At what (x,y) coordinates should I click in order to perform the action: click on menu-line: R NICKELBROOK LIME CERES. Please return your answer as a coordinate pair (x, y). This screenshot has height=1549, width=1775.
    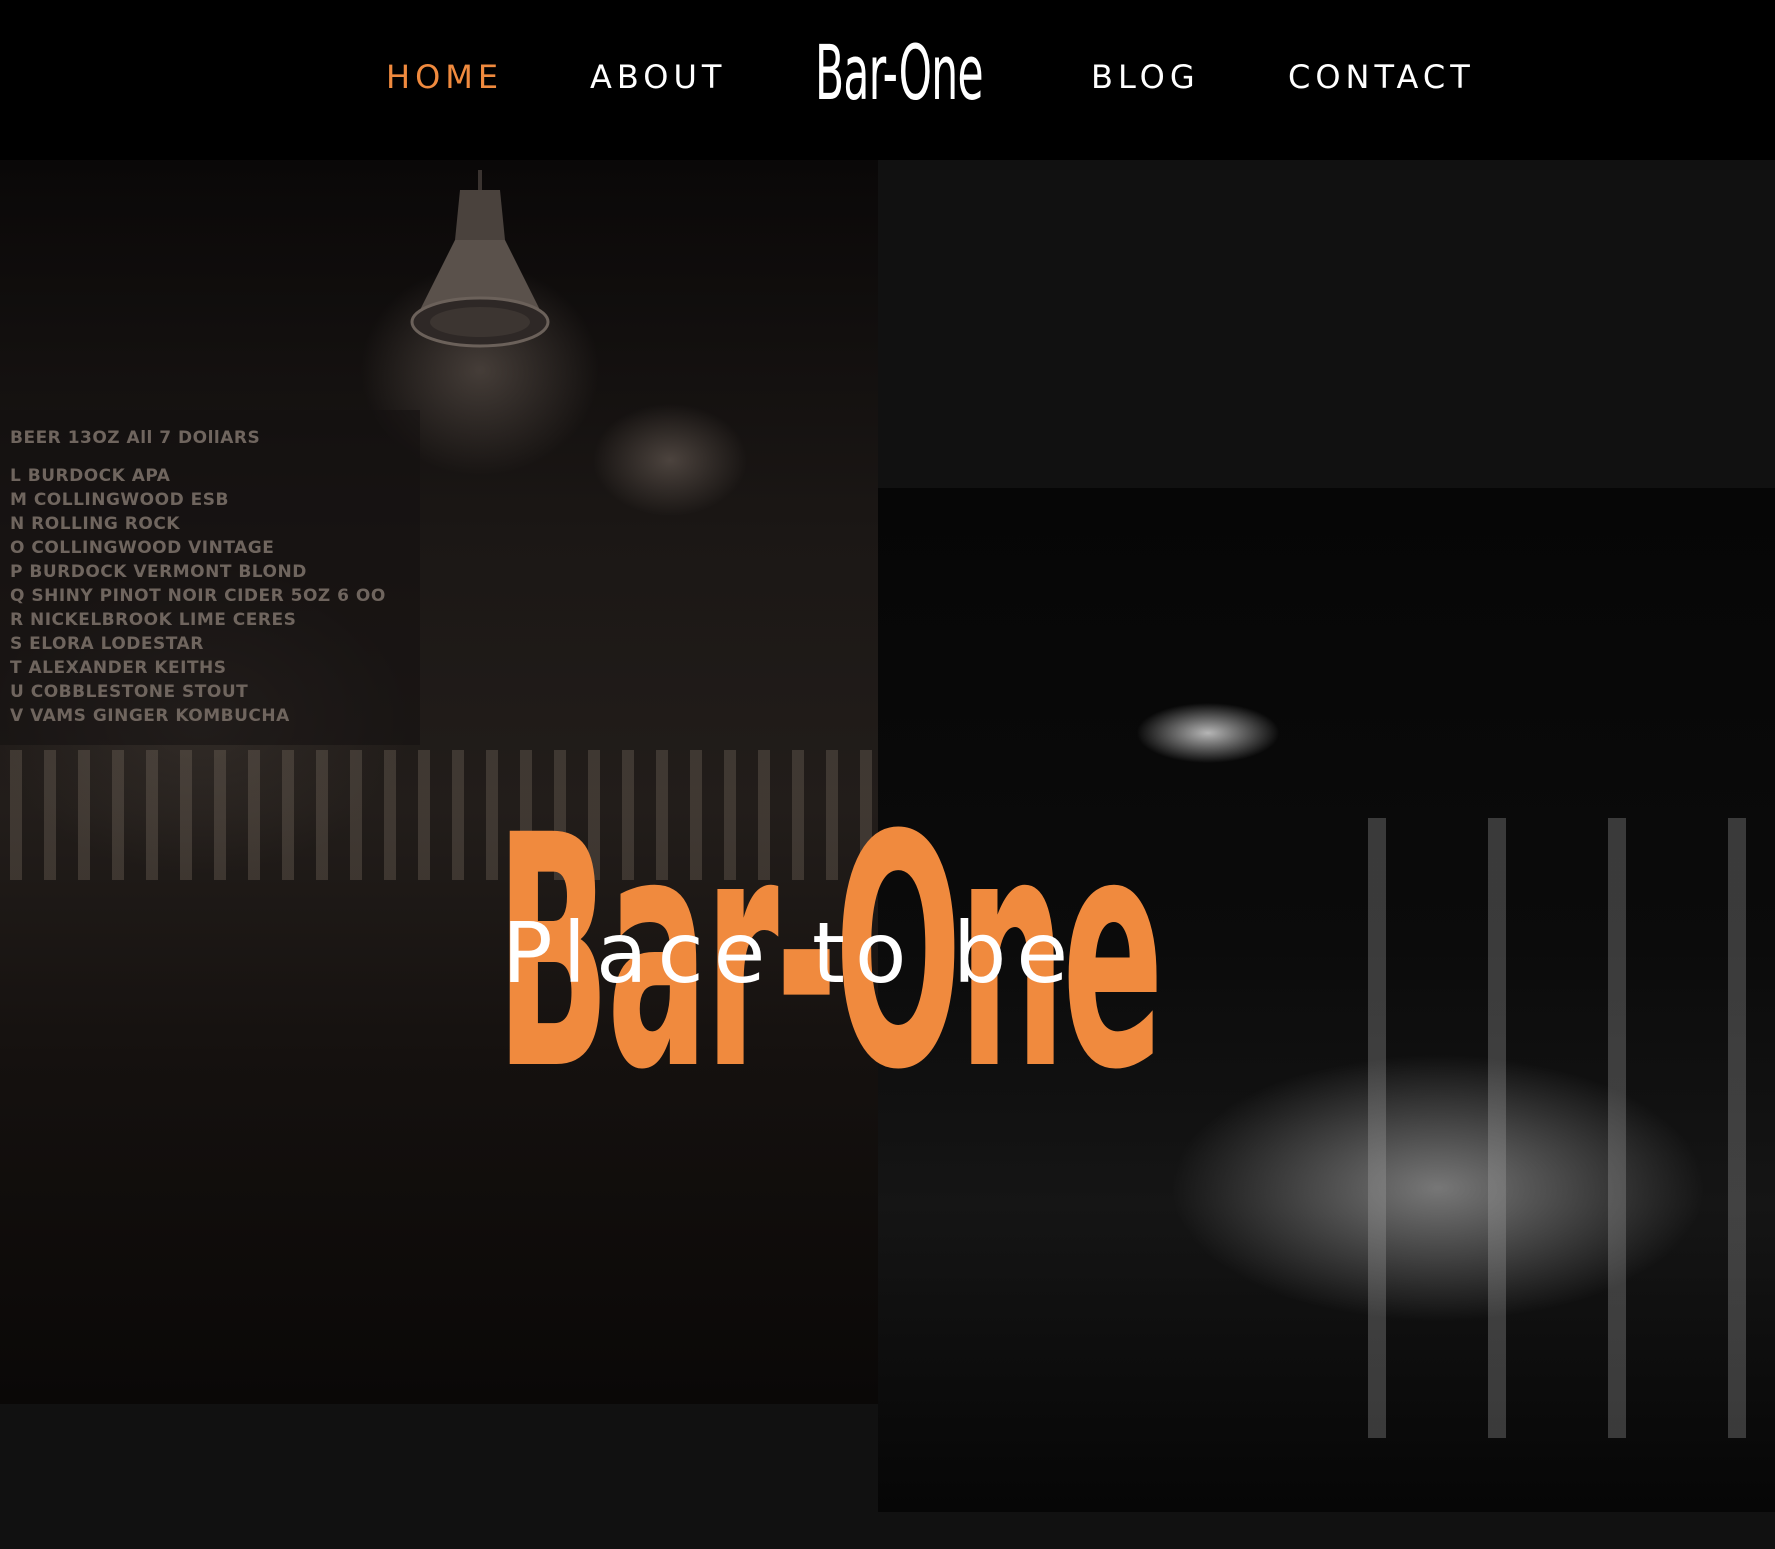
    Looking at the image, I should click on (153, 620).